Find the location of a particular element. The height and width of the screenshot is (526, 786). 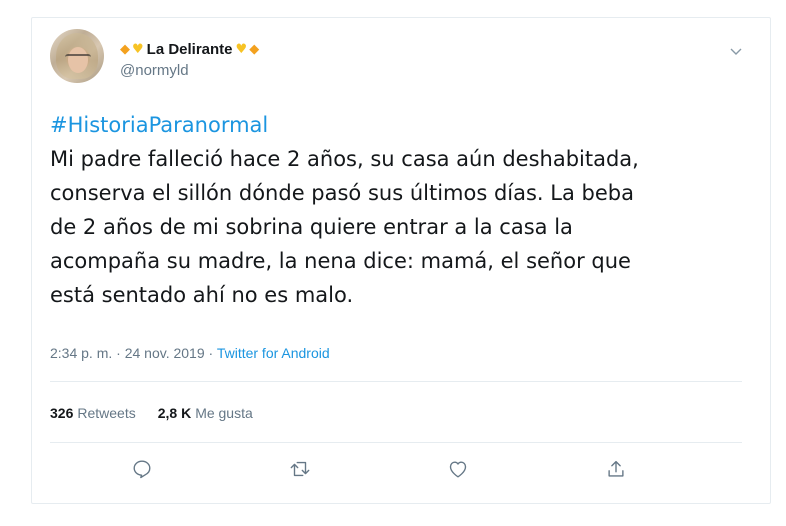

hashtag-link: #HistoriaParanormal is located at coordinates (400, 125).